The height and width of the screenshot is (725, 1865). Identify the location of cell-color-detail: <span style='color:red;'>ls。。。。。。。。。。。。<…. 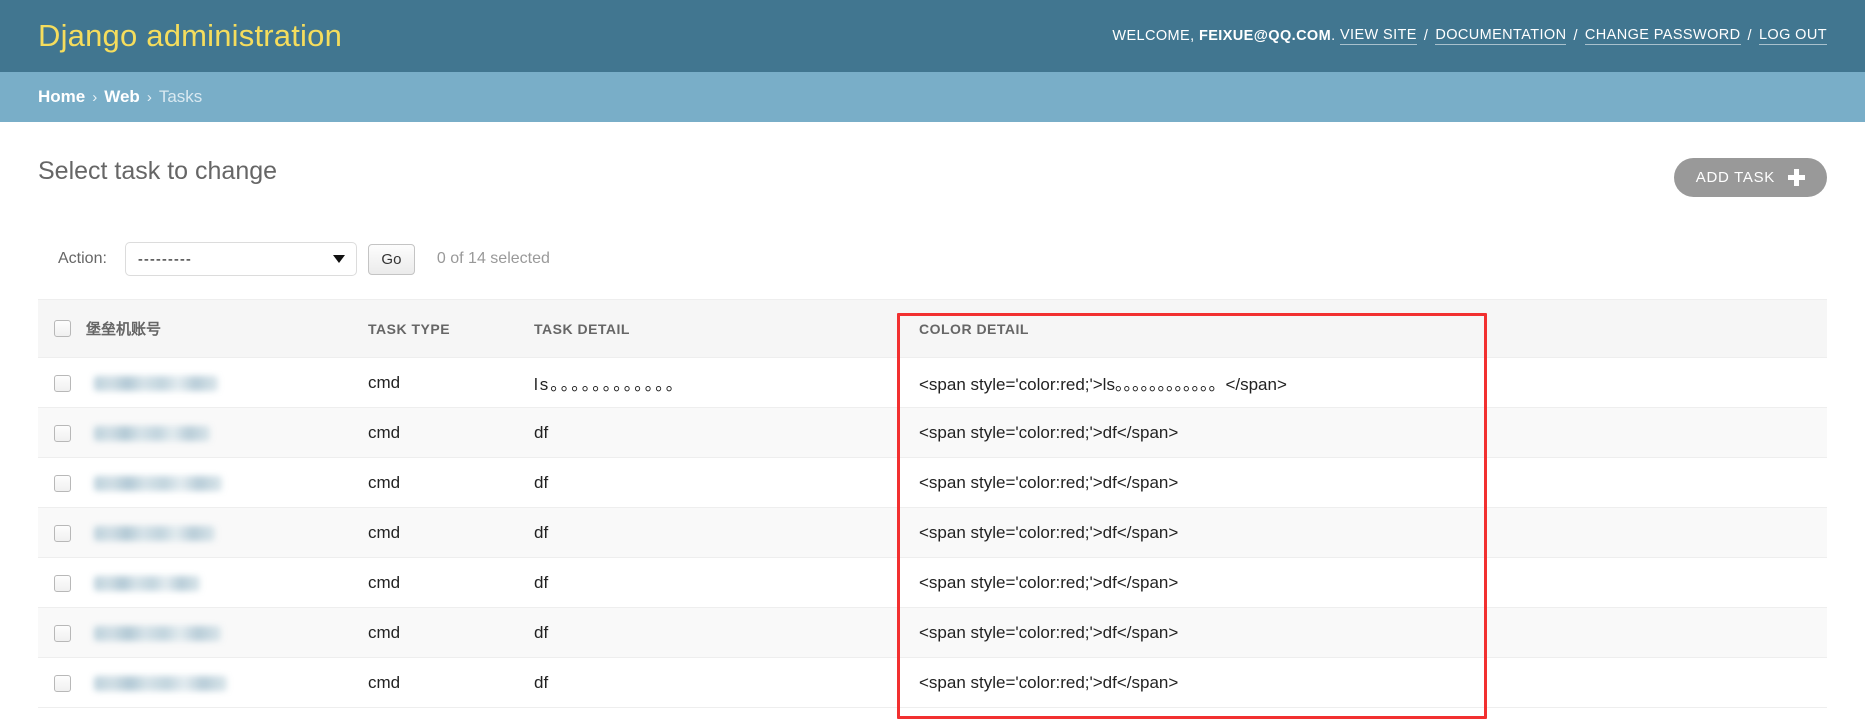
(1216, 382).